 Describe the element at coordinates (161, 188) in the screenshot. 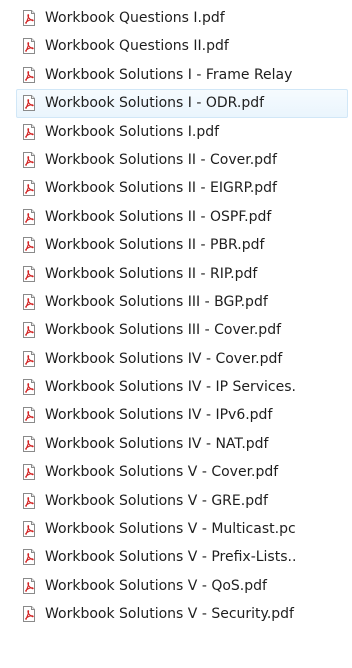

I see `file-name: Workbook Solutions II - EIGRP.pdf` at that location.